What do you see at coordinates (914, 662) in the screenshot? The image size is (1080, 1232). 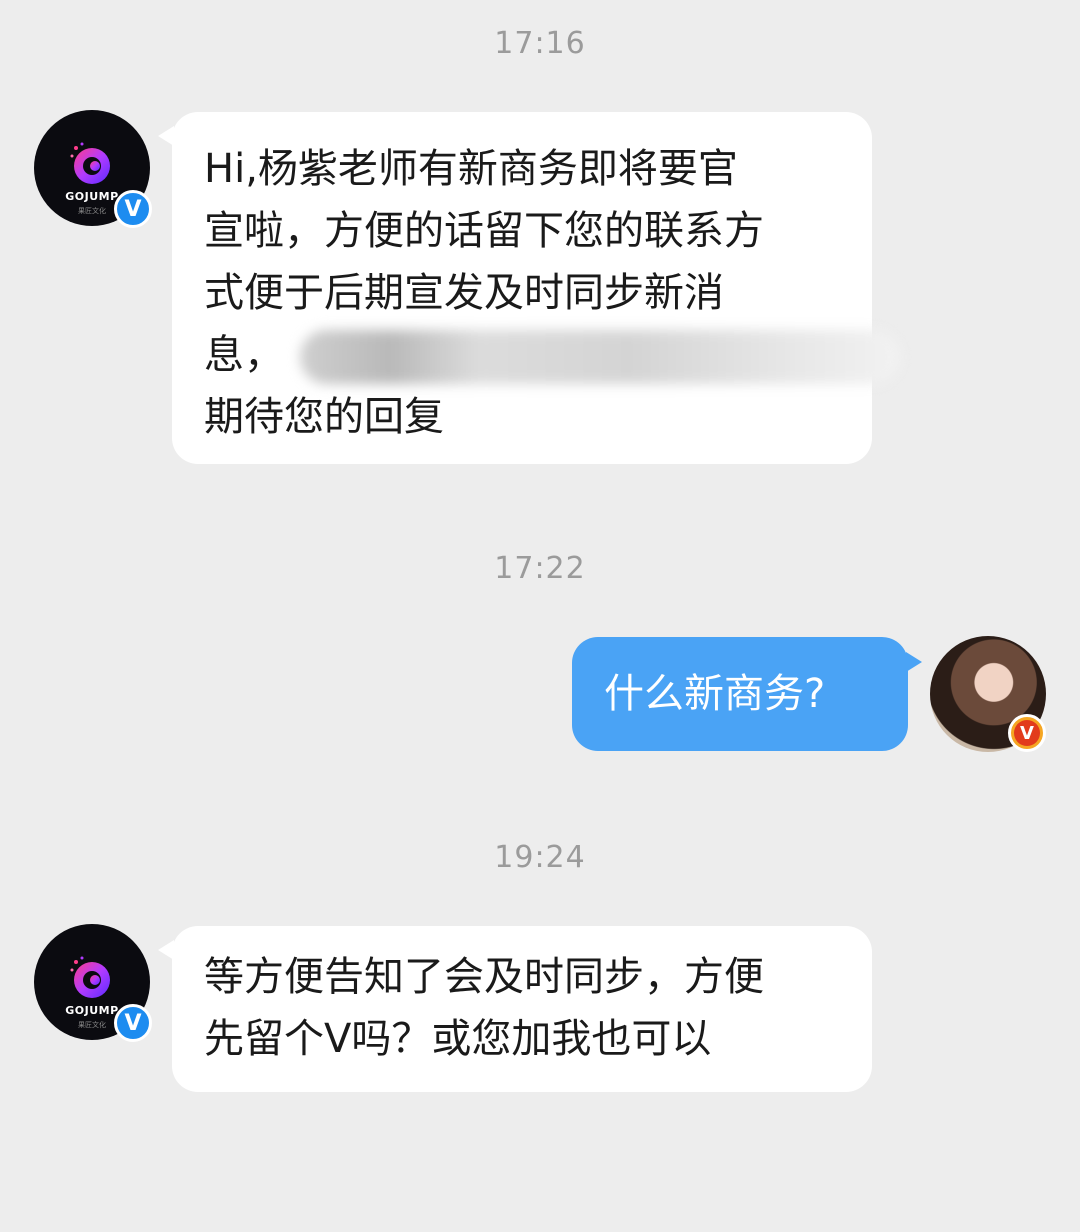 I see `bubble-tail` at bounding box center [914, 662].